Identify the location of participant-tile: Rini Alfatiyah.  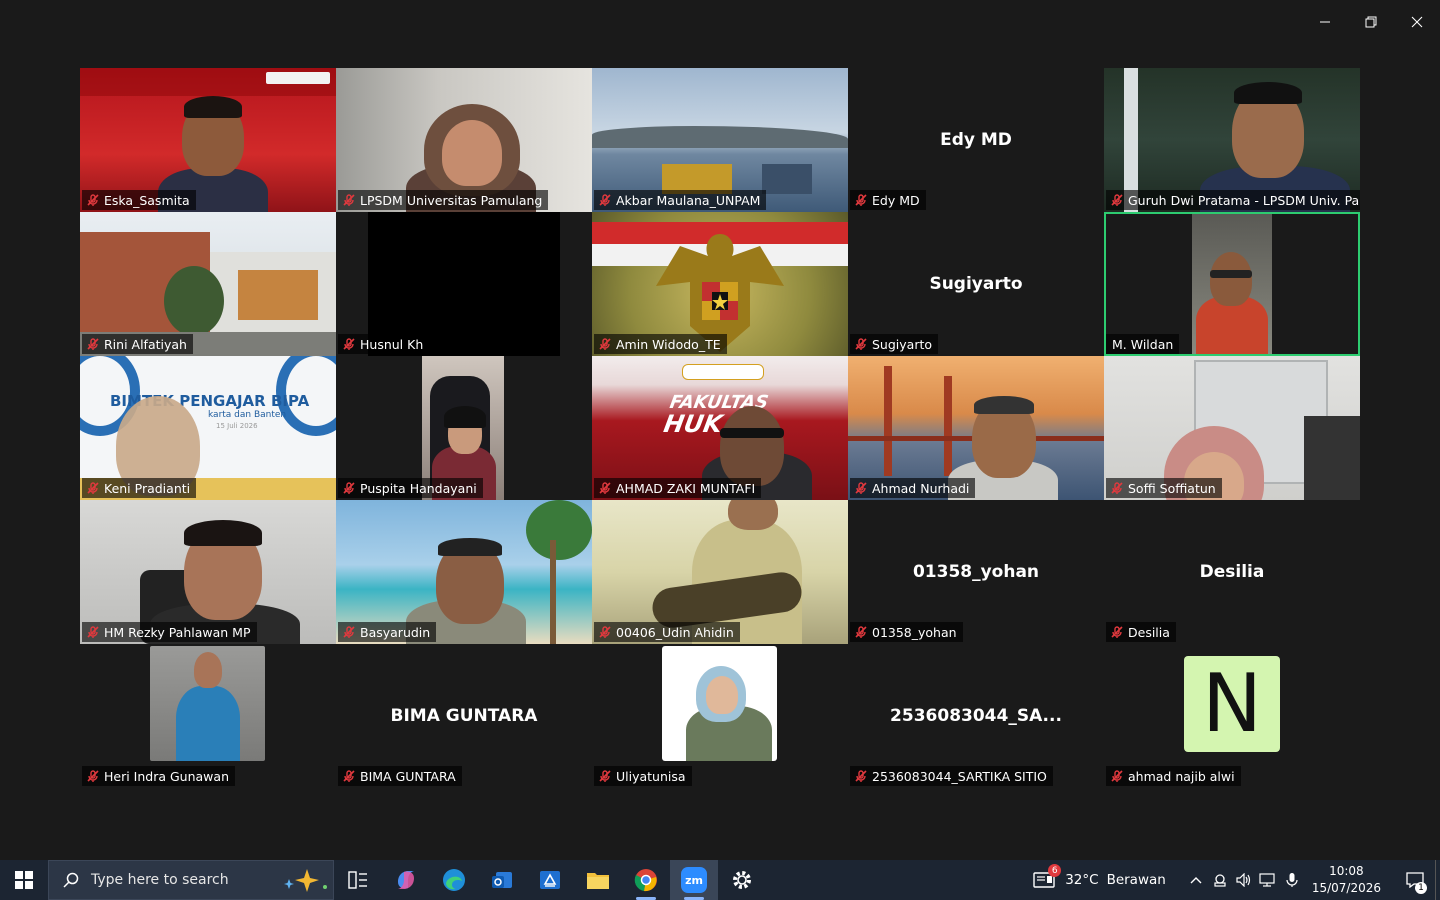
(208, 284).